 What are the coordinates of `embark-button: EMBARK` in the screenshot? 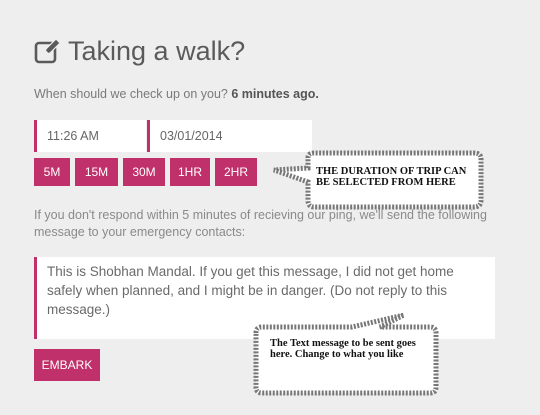 It's located at (67, 365).